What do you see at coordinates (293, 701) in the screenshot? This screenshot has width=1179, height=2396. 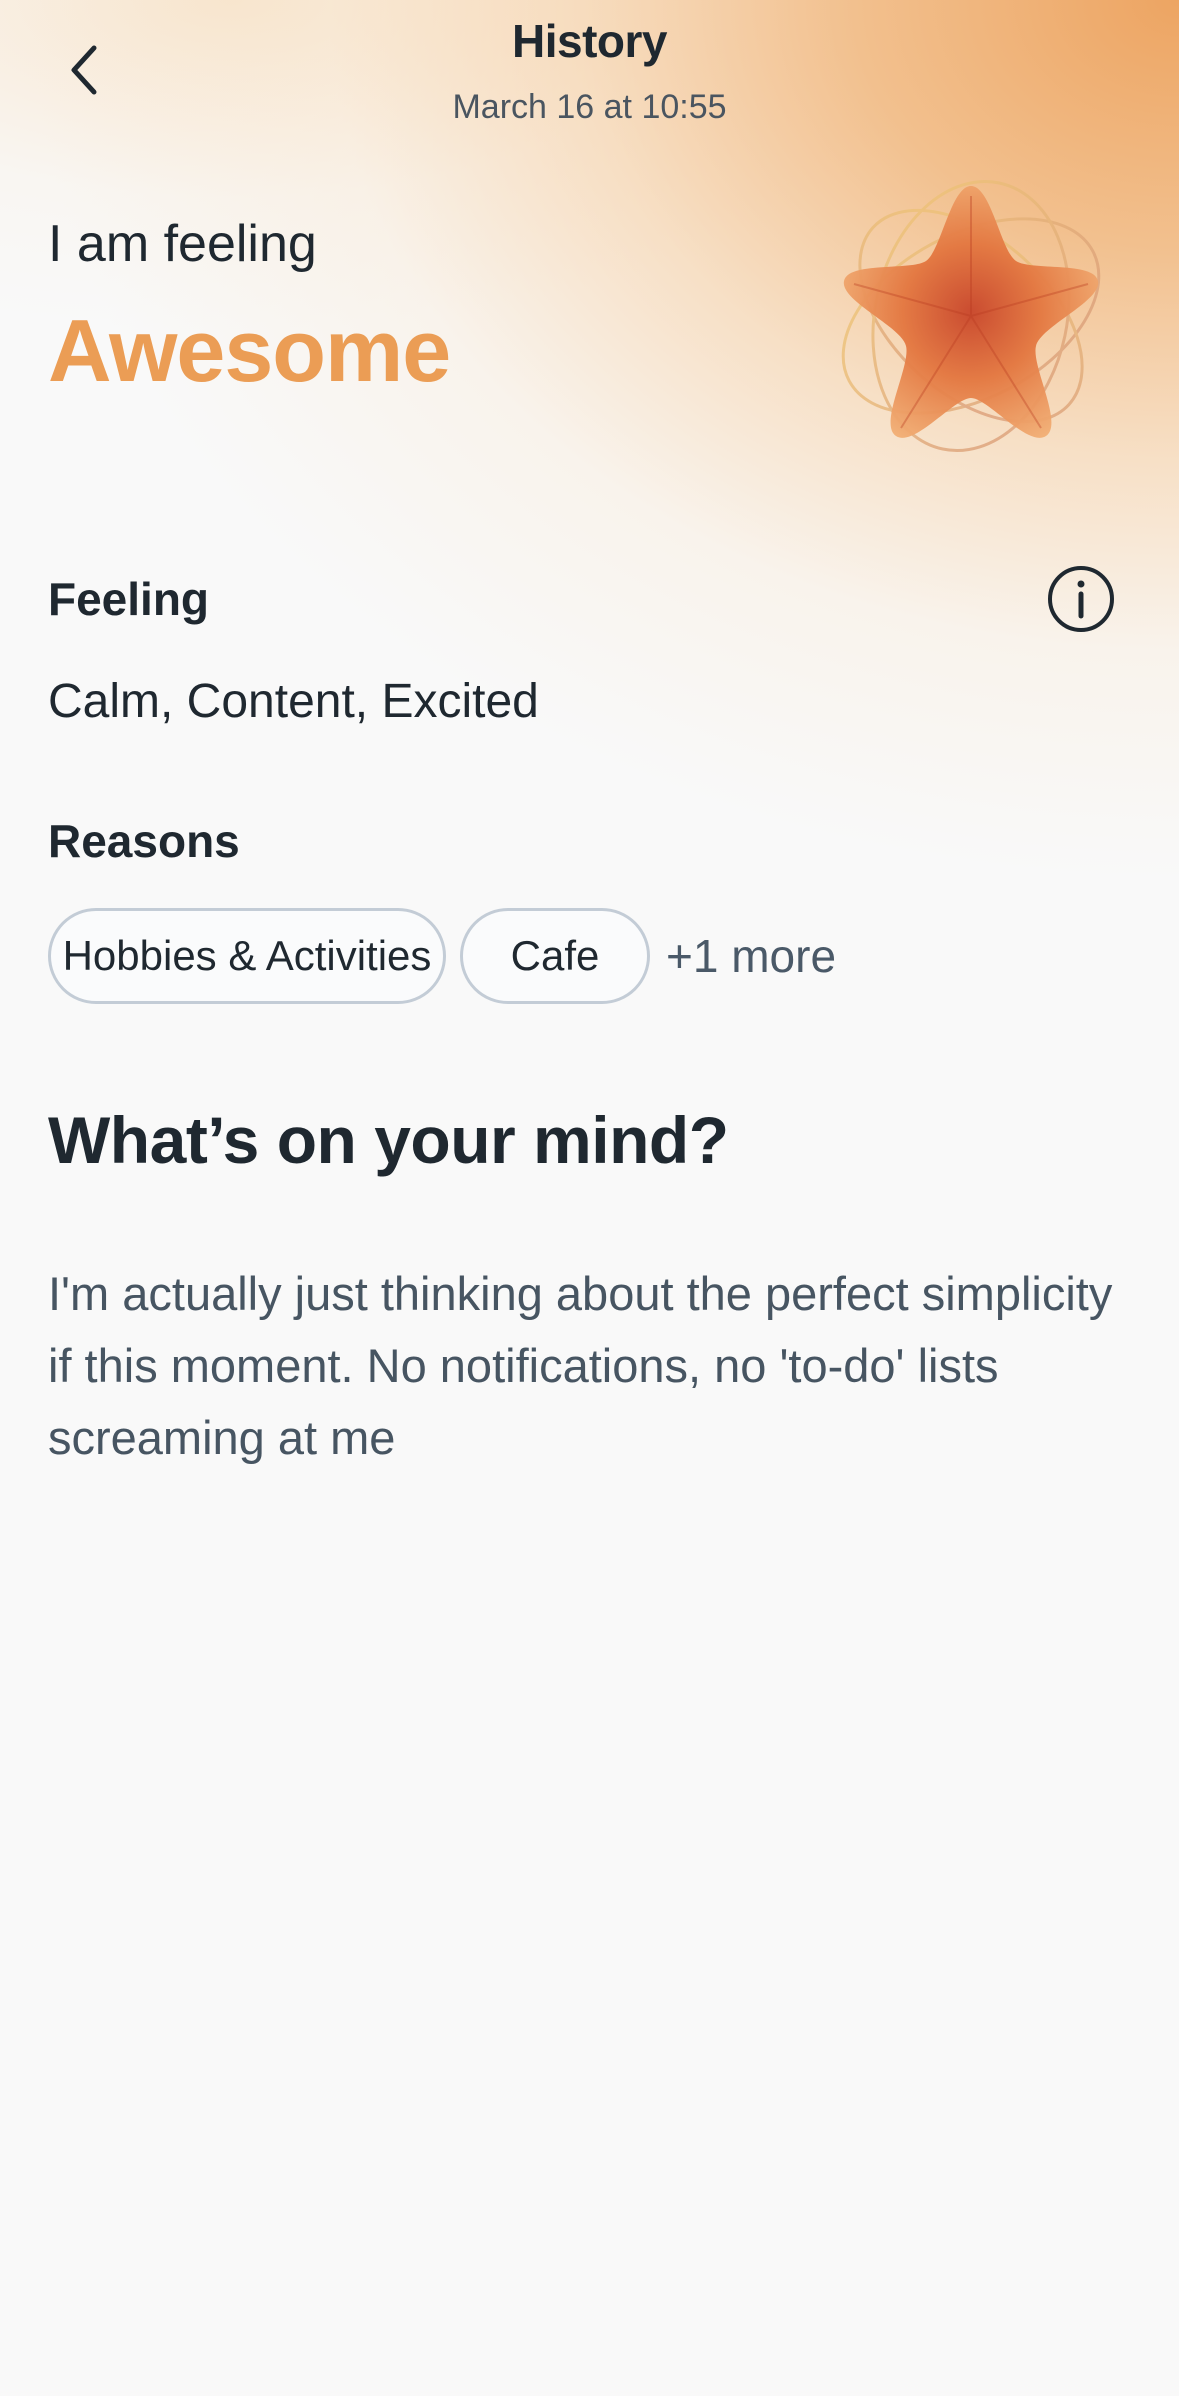 I see `feeling-values: Calm, Content, Excited` at bounding box center [293, 701].